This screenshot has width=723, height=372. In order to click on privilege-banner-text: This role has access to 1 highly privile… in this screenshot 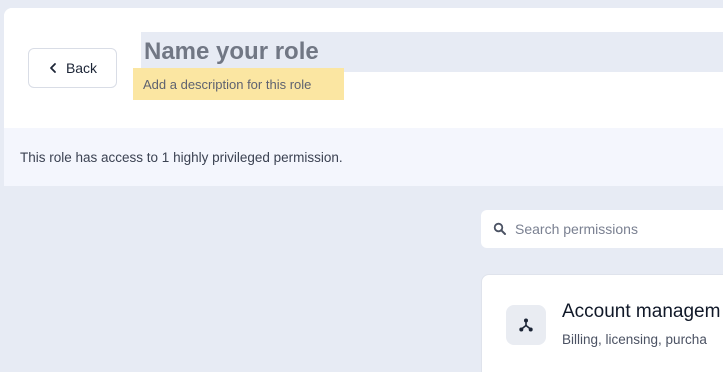, I will do `click(181, 157)`.